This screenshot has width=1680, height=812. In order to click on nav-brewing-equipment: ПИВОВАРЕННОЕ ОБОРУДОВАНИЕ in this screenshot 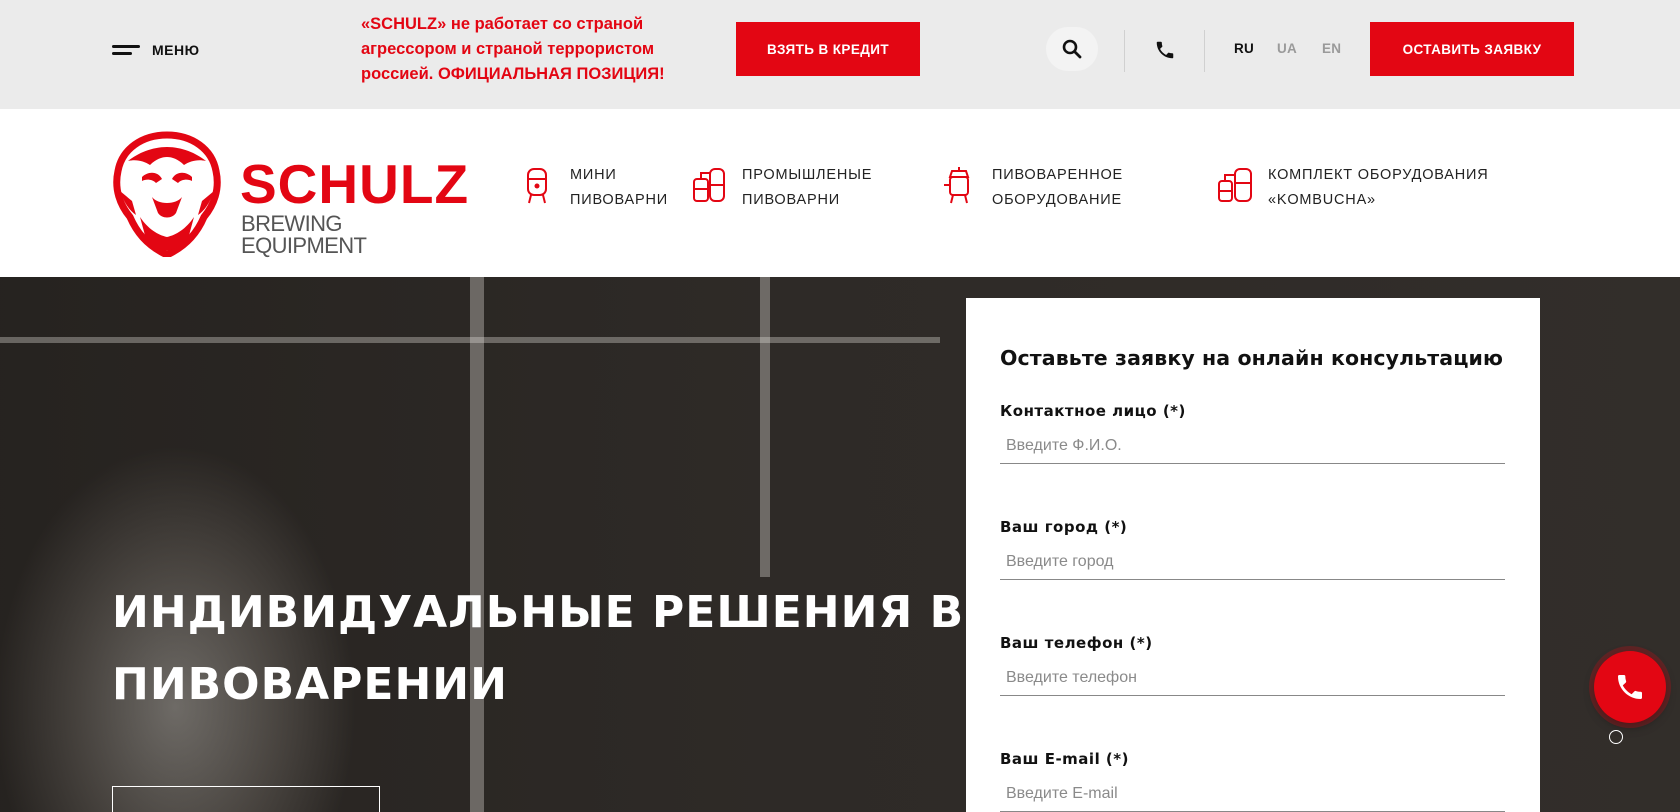, I will do `click(1051, 188)`.